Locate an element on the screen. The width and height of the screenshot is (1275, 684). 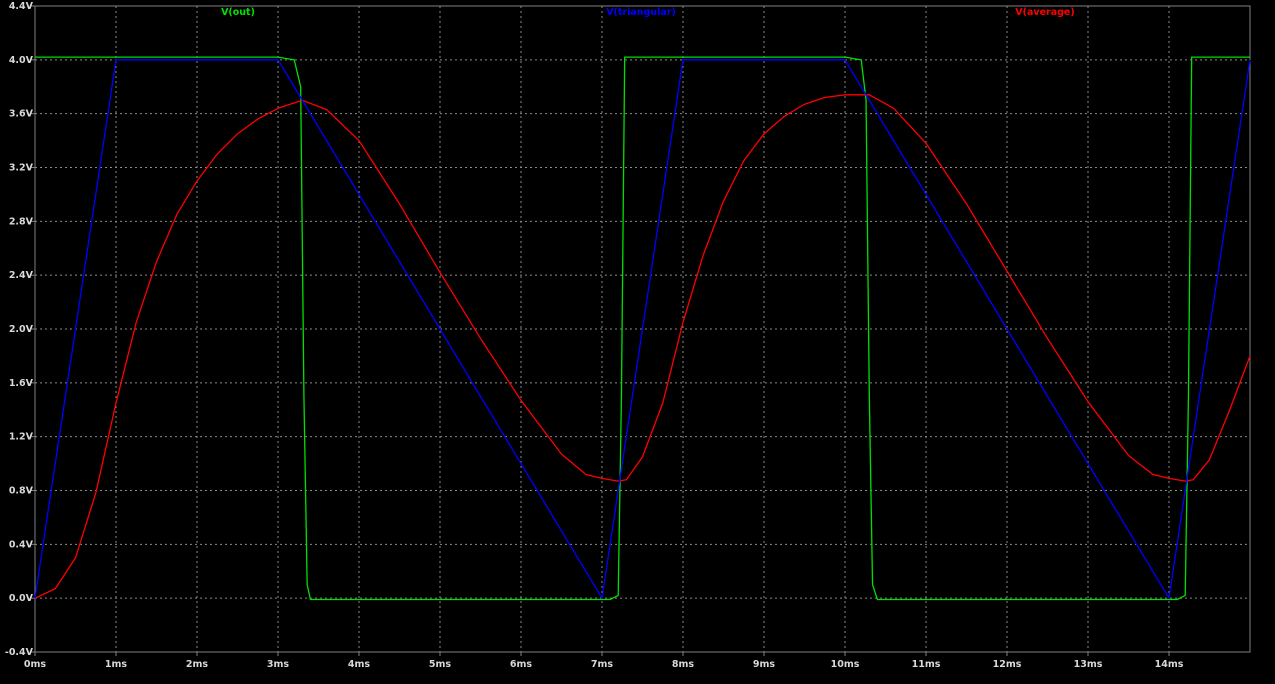
legend-label: V(average) is located at coordinates (1044, 12).